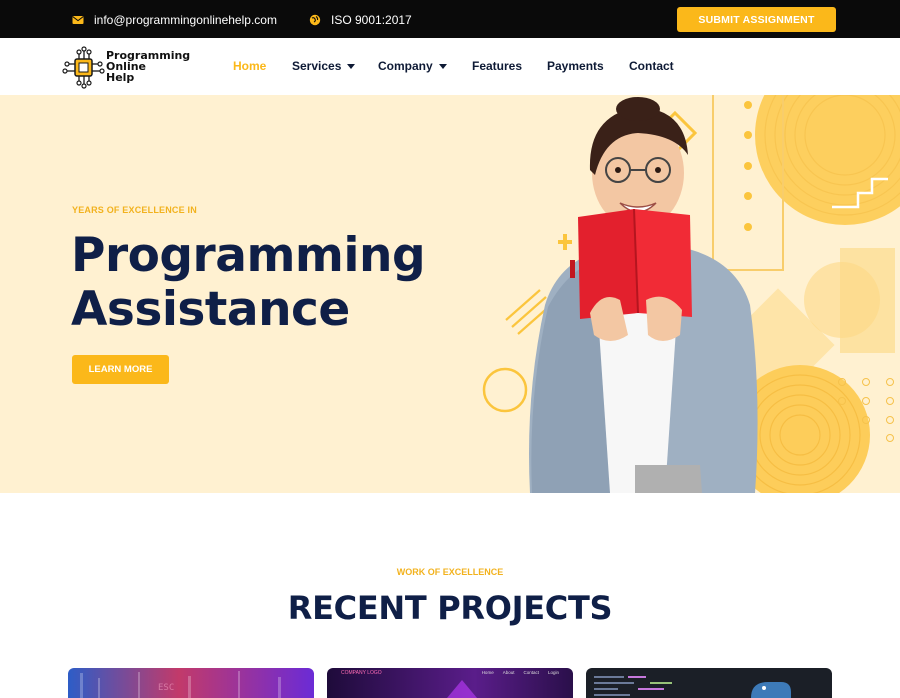 This screenshot has width=900, height=698. I want to click on nav-item-label: Payments, so click(575, 66).